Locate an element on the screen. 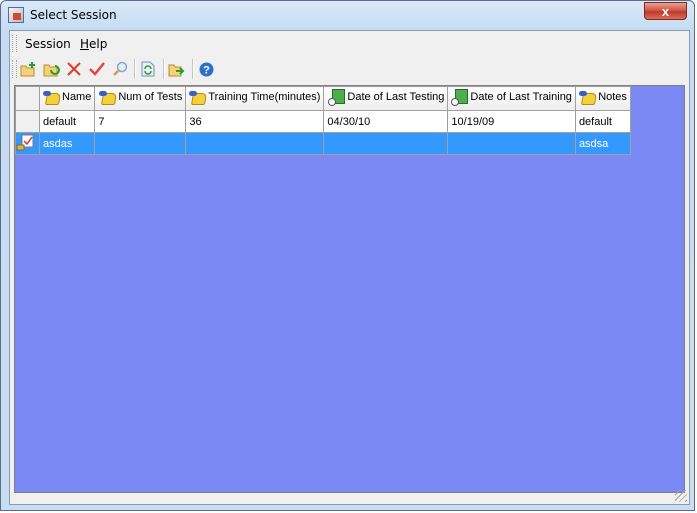 The height and width of the screenshot is (513, 697). table-row: default 7 36 04/30/10 10/19/09 default is located at coordinates (323, 121).